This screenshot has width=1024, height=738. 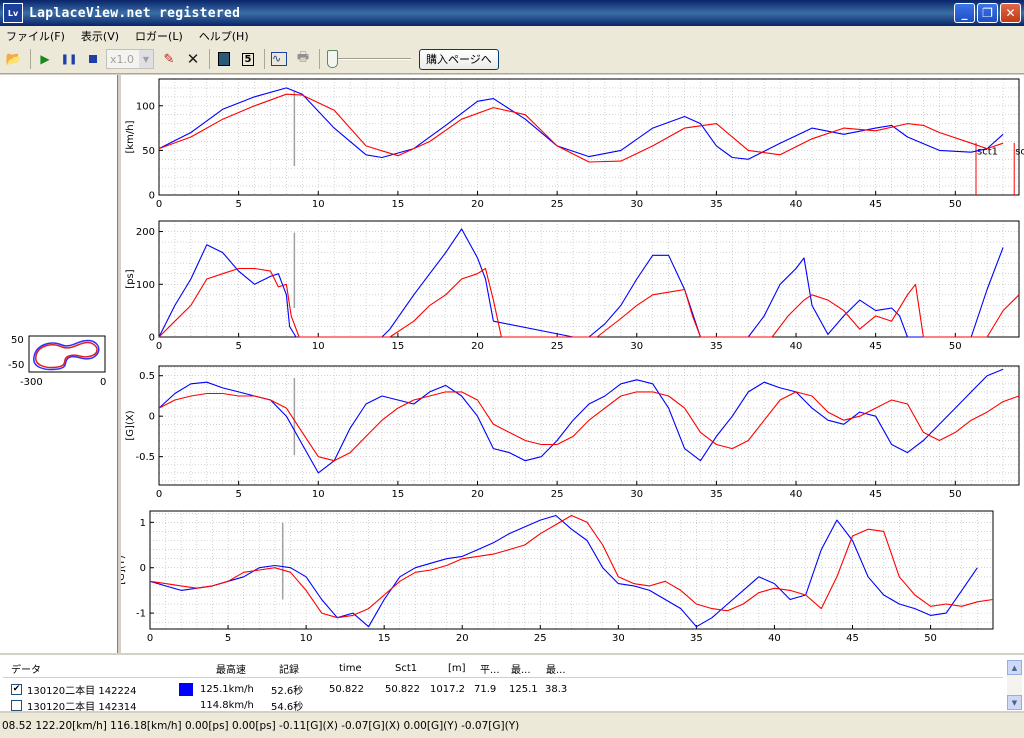 I want to click on slider-track, so click(x=370, y=59).